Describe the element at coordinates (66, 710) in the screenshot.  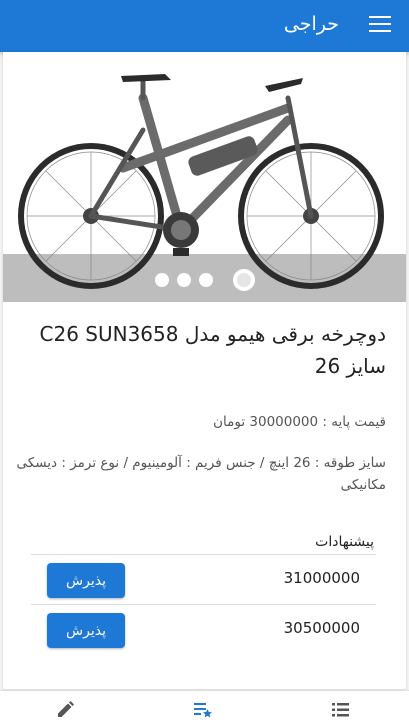
I see `pencil-icon` at that location.